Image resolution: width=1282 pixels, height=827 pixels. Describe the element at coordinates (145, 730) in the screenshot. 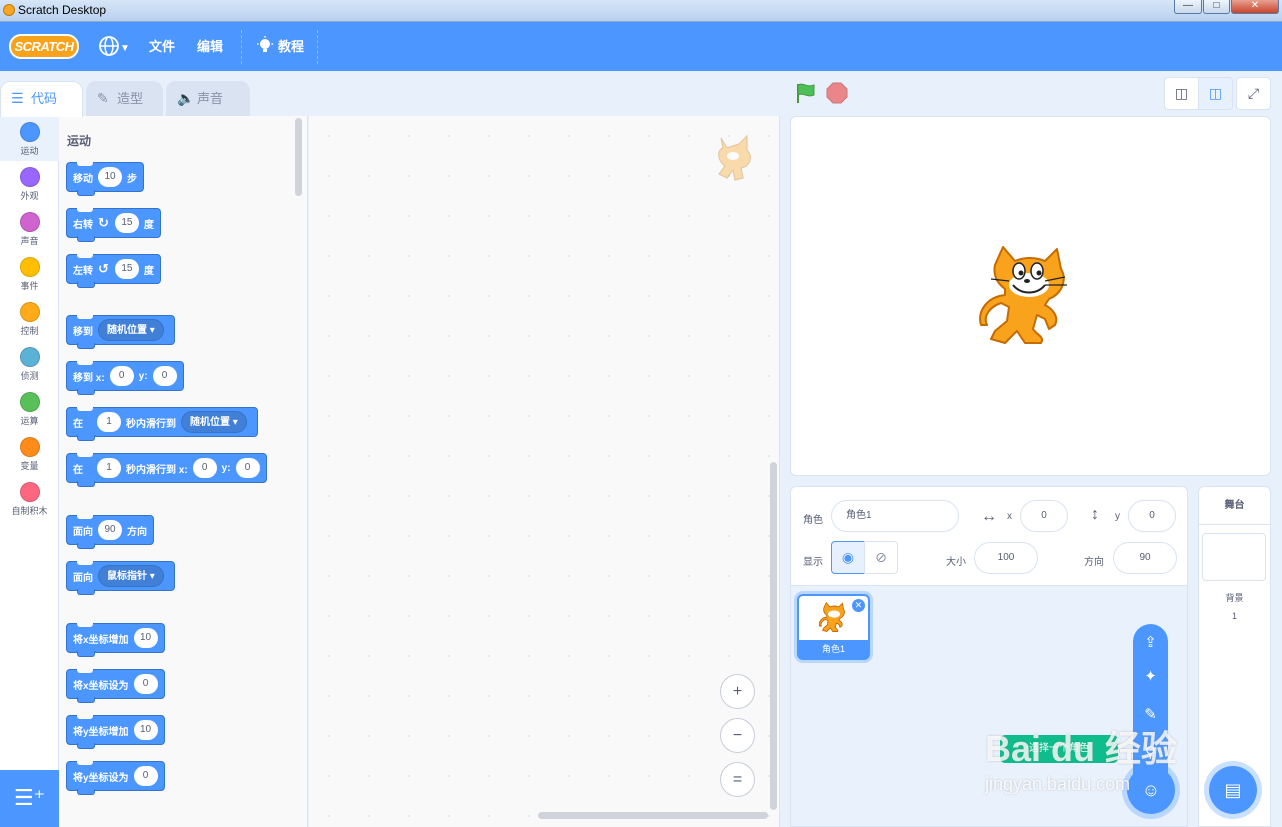

I see `y-change-input: 10` at that location.